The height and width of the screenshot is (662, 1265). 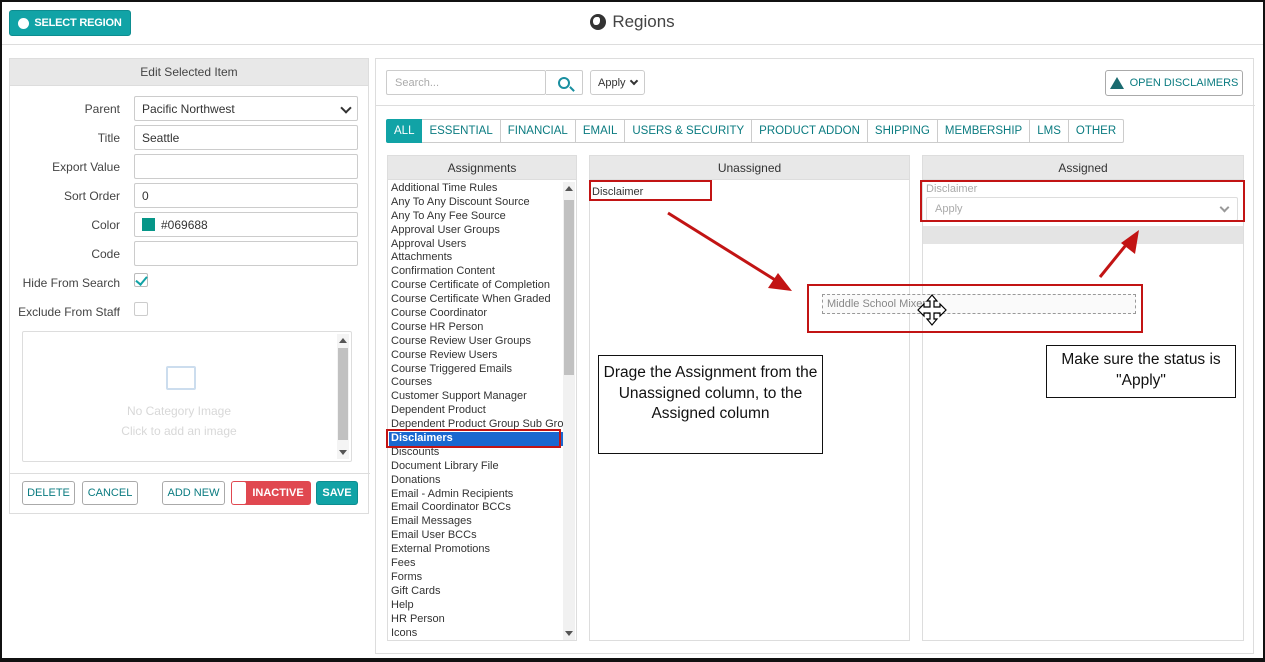 I want to click on add-new-button: ADD NEW, so click(x=193, y=493).